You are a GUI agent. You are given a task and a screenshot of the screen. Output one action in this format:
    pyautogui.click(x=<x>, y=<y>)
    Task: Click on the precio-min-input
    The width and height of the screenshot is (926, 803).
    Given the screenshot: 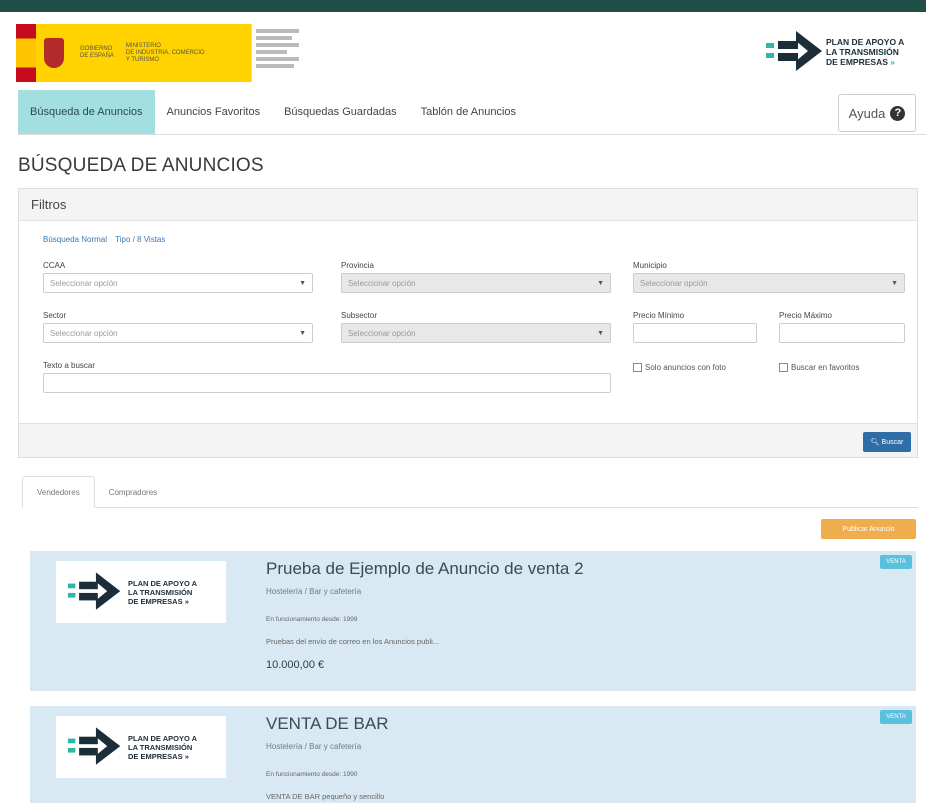 What is the action you would take?
    pyautogui.click(x=695, y=333)
    